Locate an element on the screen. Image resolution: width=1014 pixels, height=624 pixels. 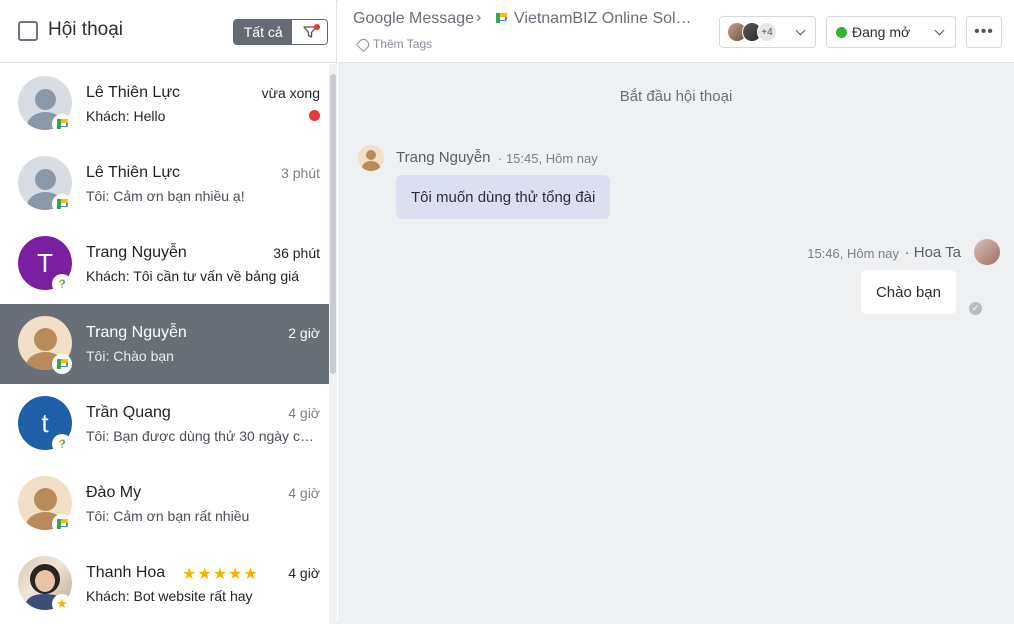
conversation-time: 36 phút is located at coordinates (296, 253).